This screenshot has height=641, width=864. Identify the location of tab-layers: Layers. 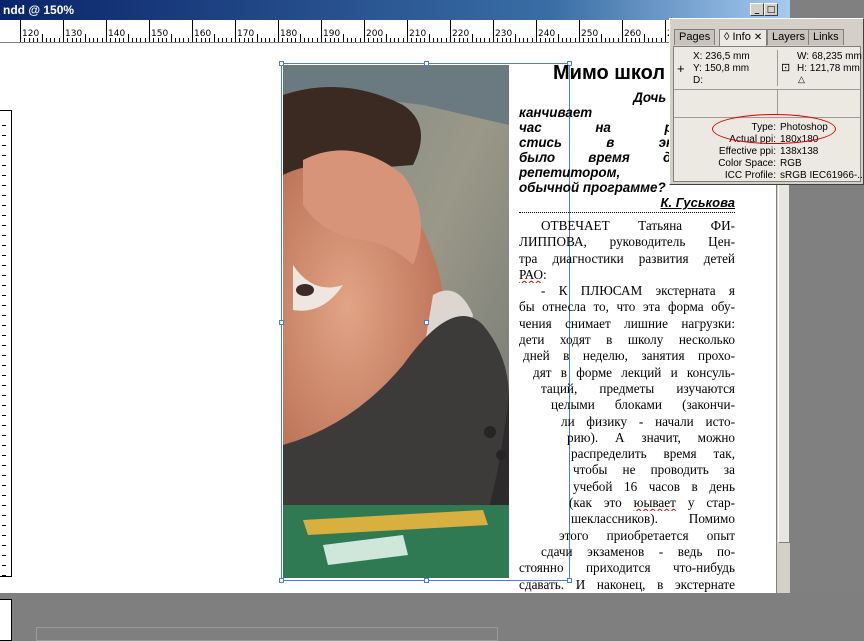
(788, 37).